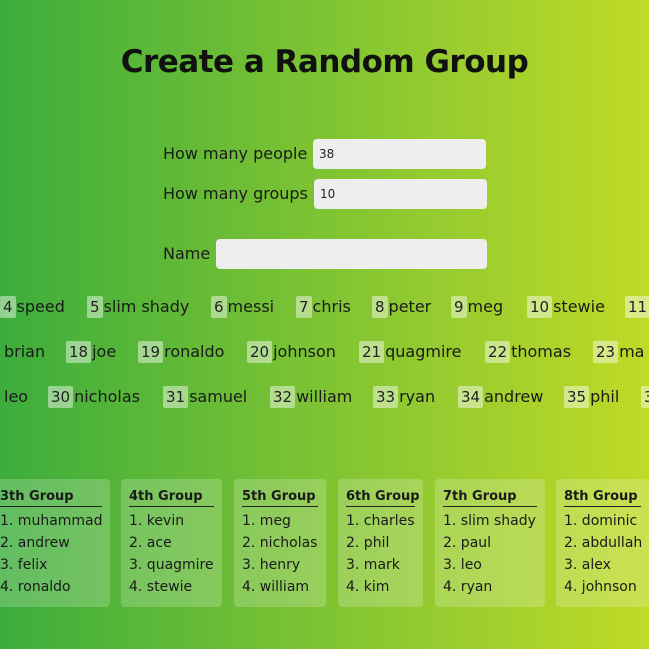 This screenshot has width=649, height=649. I want to click on group-member: 2. abdullah, so click(603, 543).